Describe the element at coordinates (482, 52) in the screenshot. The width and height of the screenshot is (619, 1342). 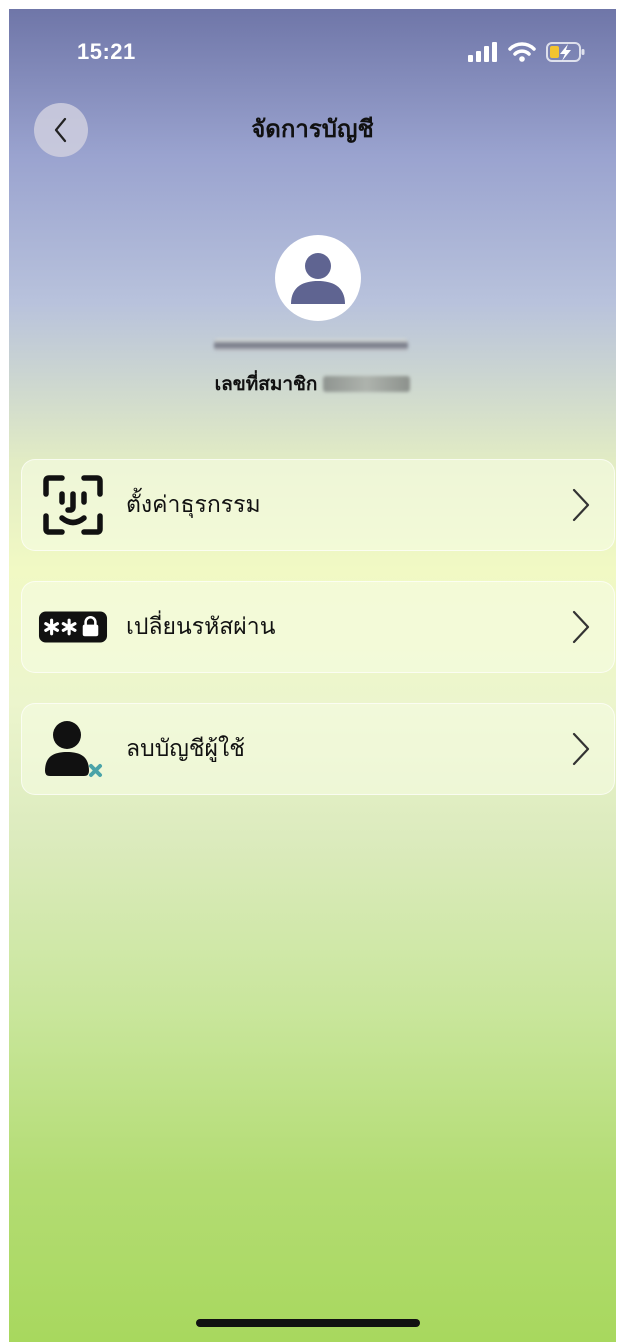
I see `signal-icon` at that location.